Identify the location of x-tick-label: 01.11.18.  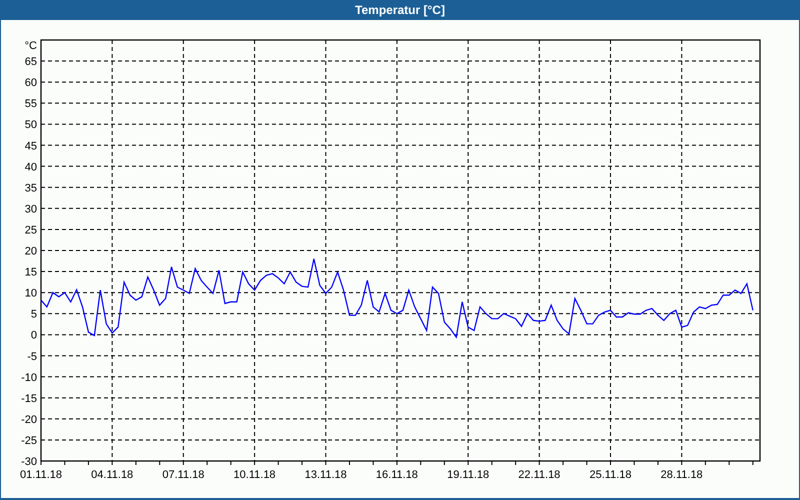
(41, 475).